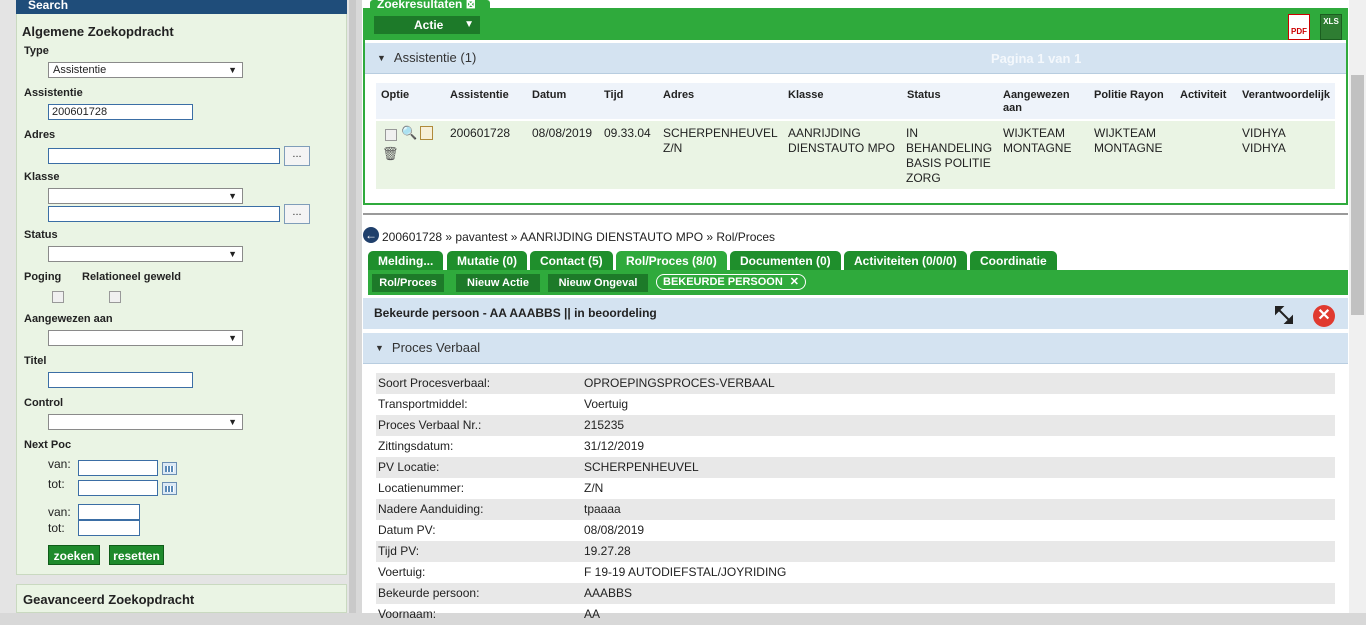 This screenshot has width=1366, height=625. I want to click on group-title: Assistentie (1), so click(435, 57).